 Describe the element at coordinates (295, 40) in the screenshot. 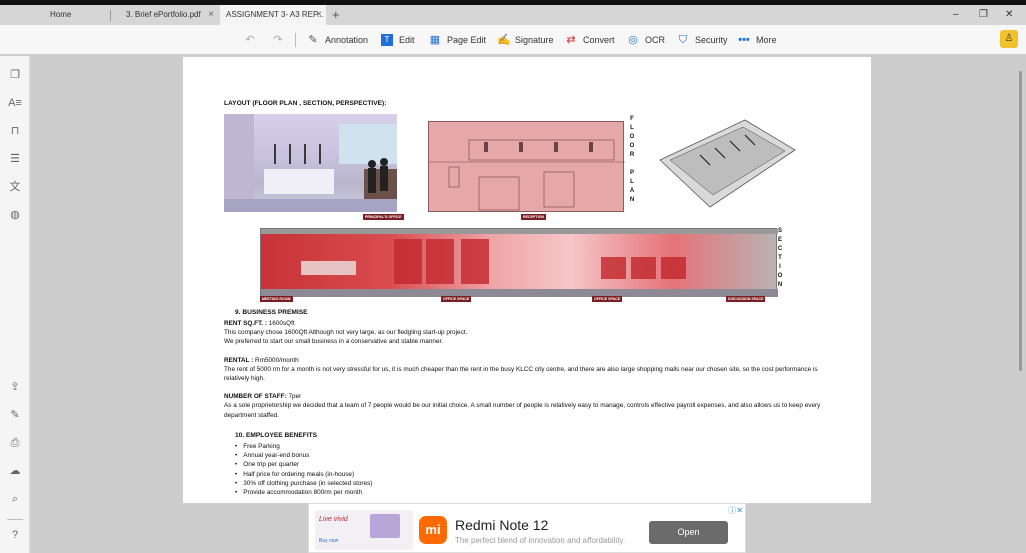

I see `toolbar-divider` at that location.